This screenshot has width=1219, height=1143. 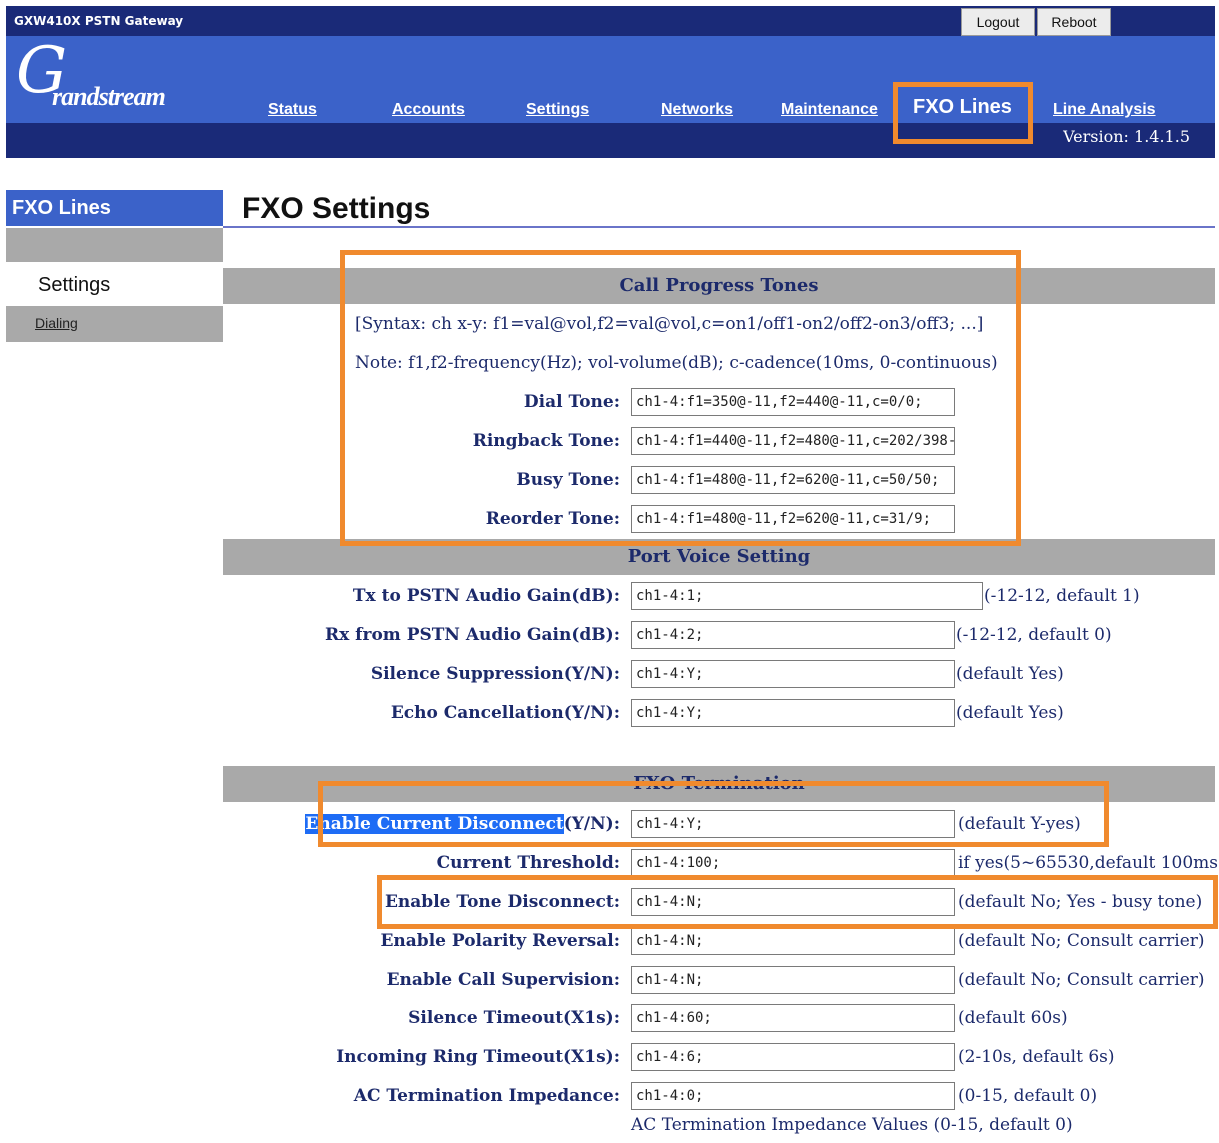 I want to click on nav-settings: Settings, so click(x=557, y=110).